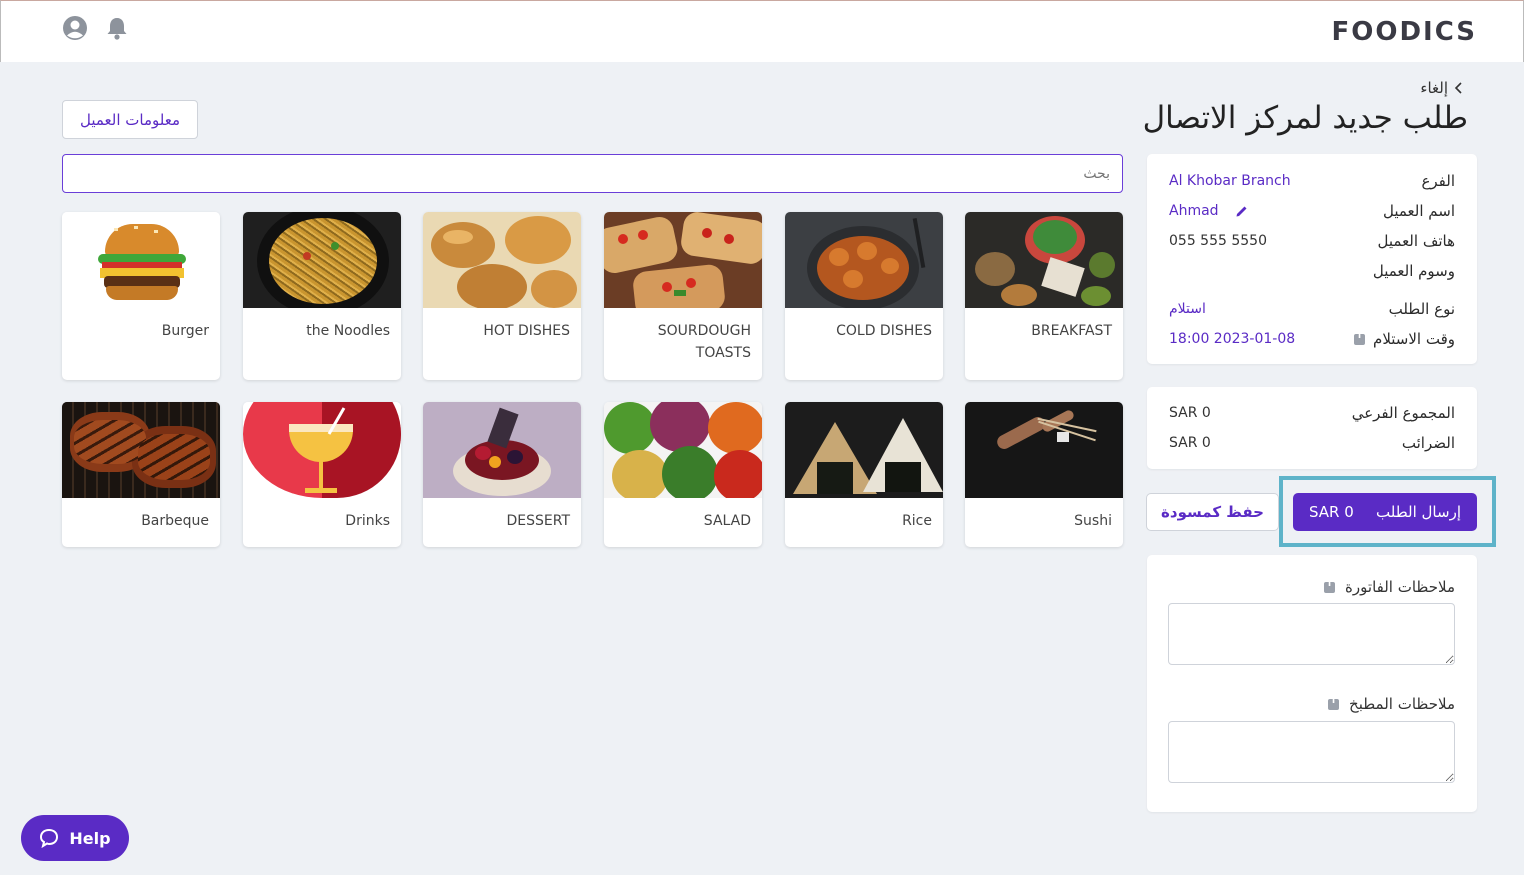  What do you see at coordinates (141, 260) in the screenshot?
I see `burger-image` at bounding box center [141, 260].